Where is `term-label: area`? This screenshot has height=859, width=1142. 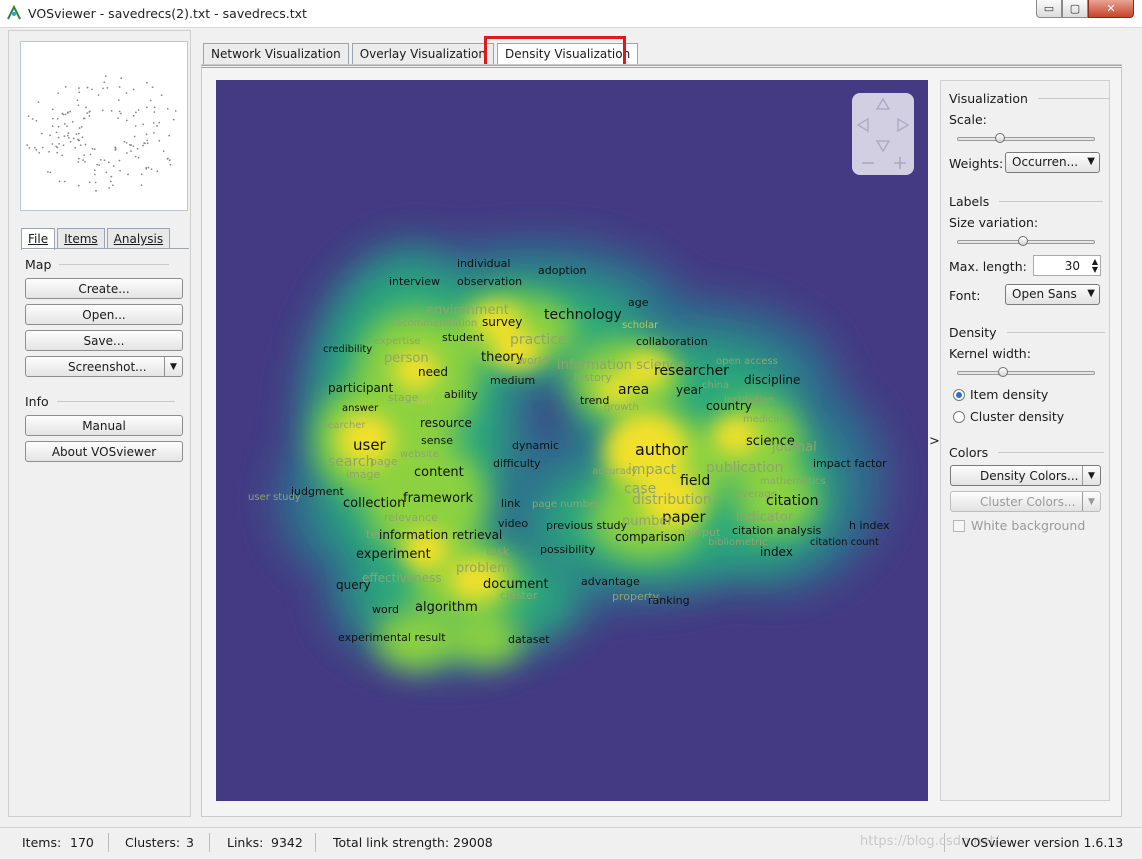 term-label: area is located at coordinates (633, 390).